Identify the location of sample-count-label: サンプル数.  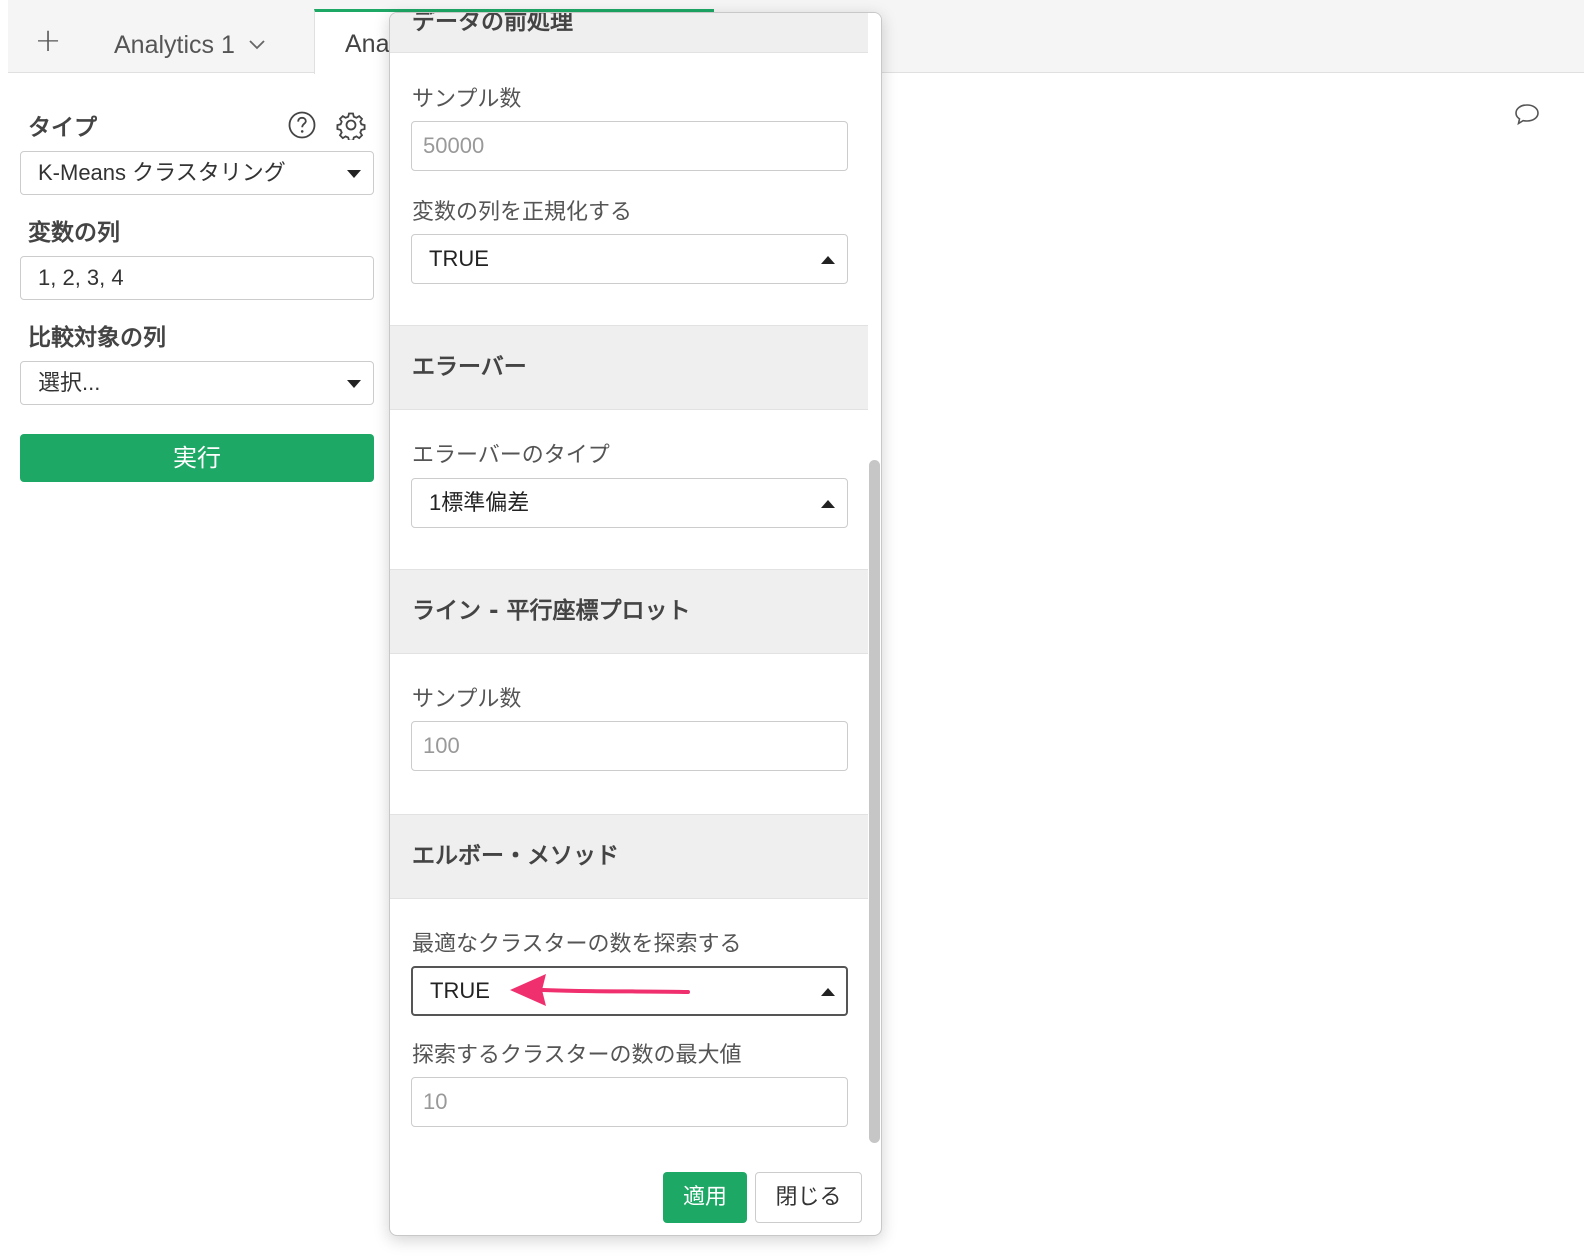
(467, 99).